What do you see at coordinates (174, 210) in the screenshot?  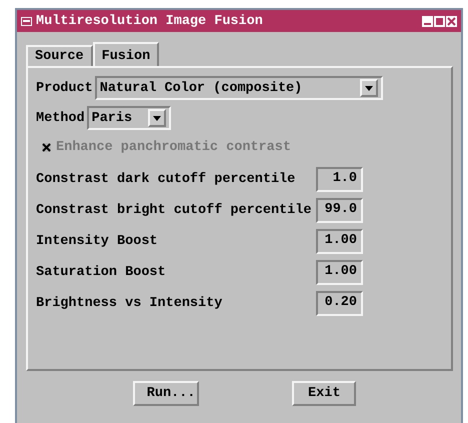 I see `parameter-label: Constrast bright cutoff percentile` at bounding box center [174, 210].